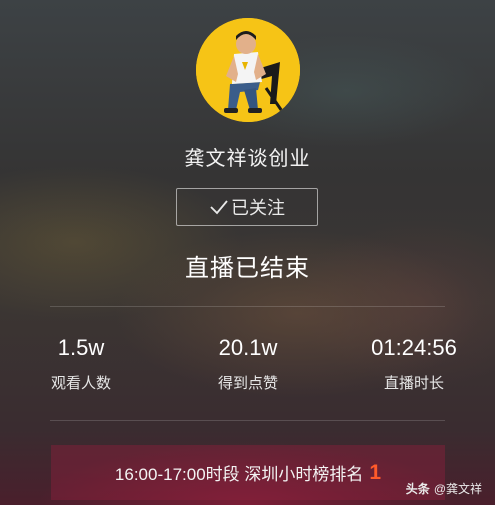 The image size is (495, 505). What do you see at coordinates (414, 347) in the screenshot?
I see `stat-value: 01:24:56` at bounding box center [414, 347].